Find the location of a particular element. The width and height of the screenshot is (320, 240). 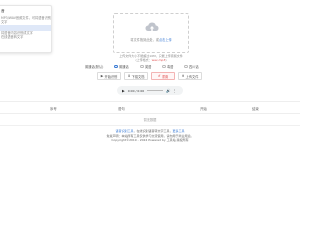

dropzone-label: 将文件拖到此处，或 is located at coordinates (144, 40).